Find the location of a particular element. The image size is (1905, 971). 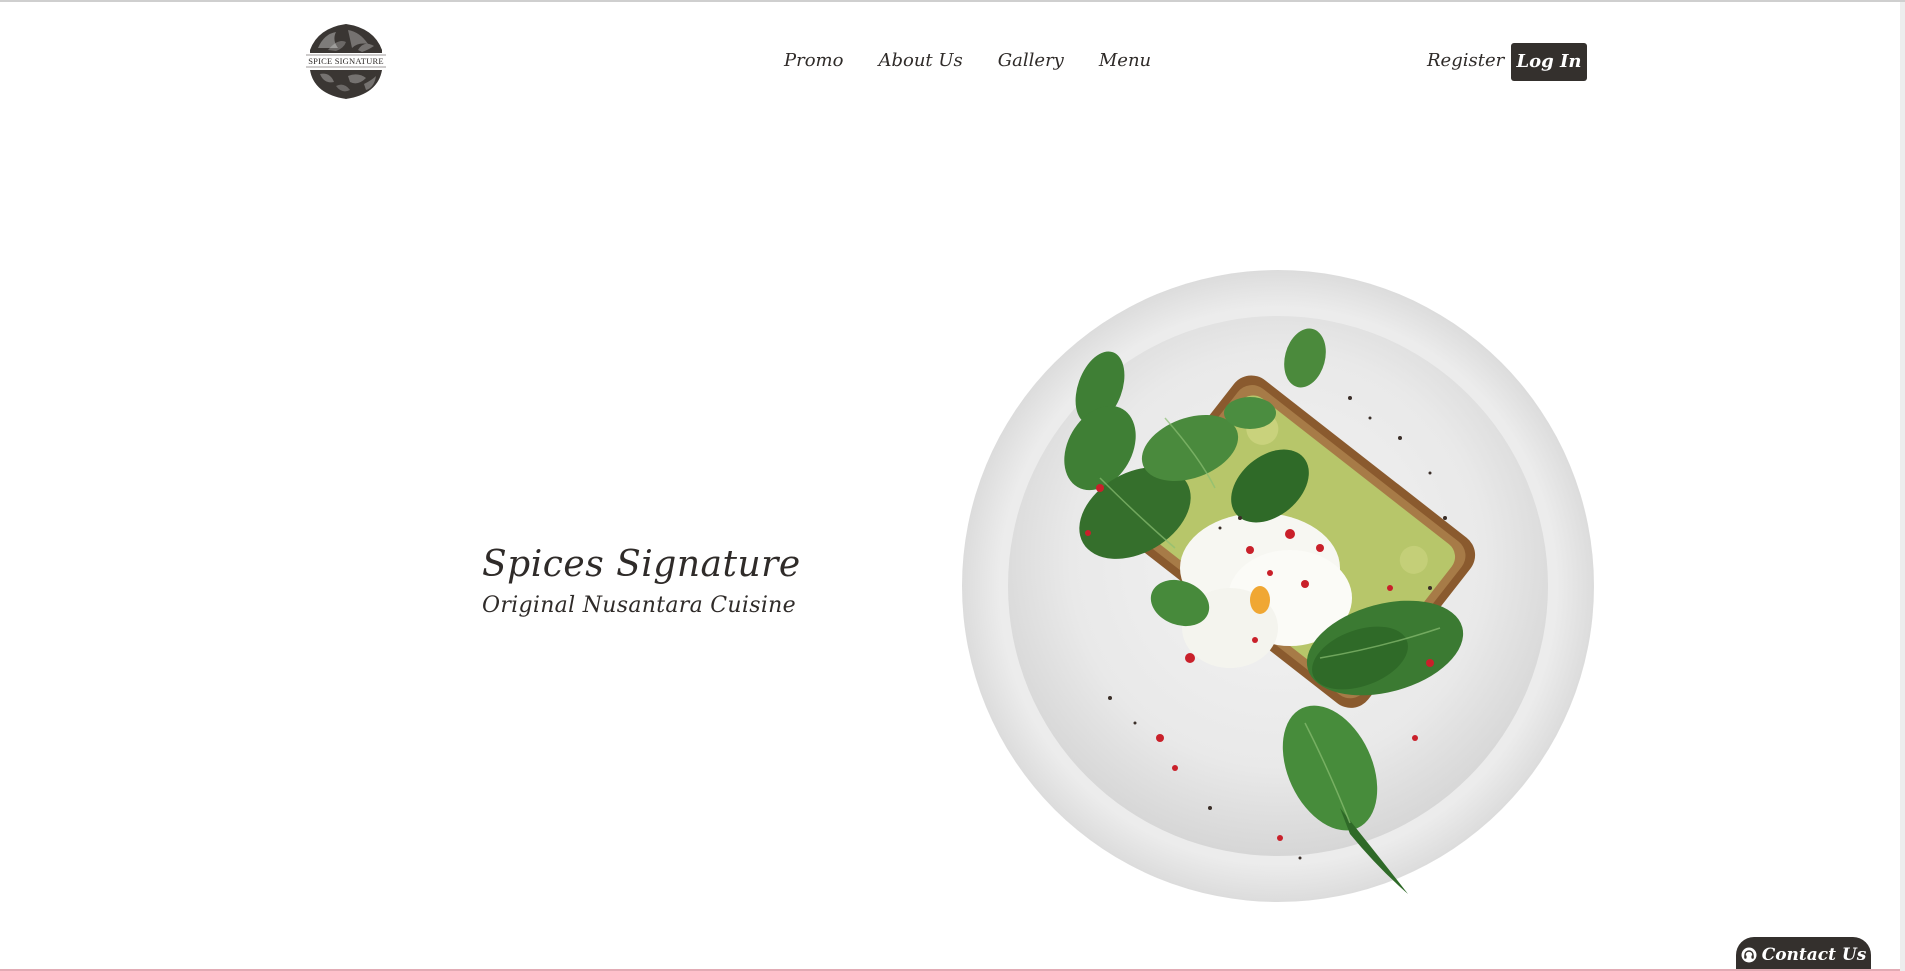

hero-subtitle: Original Nusantara Cuisine is located at coordinates (639, 605).